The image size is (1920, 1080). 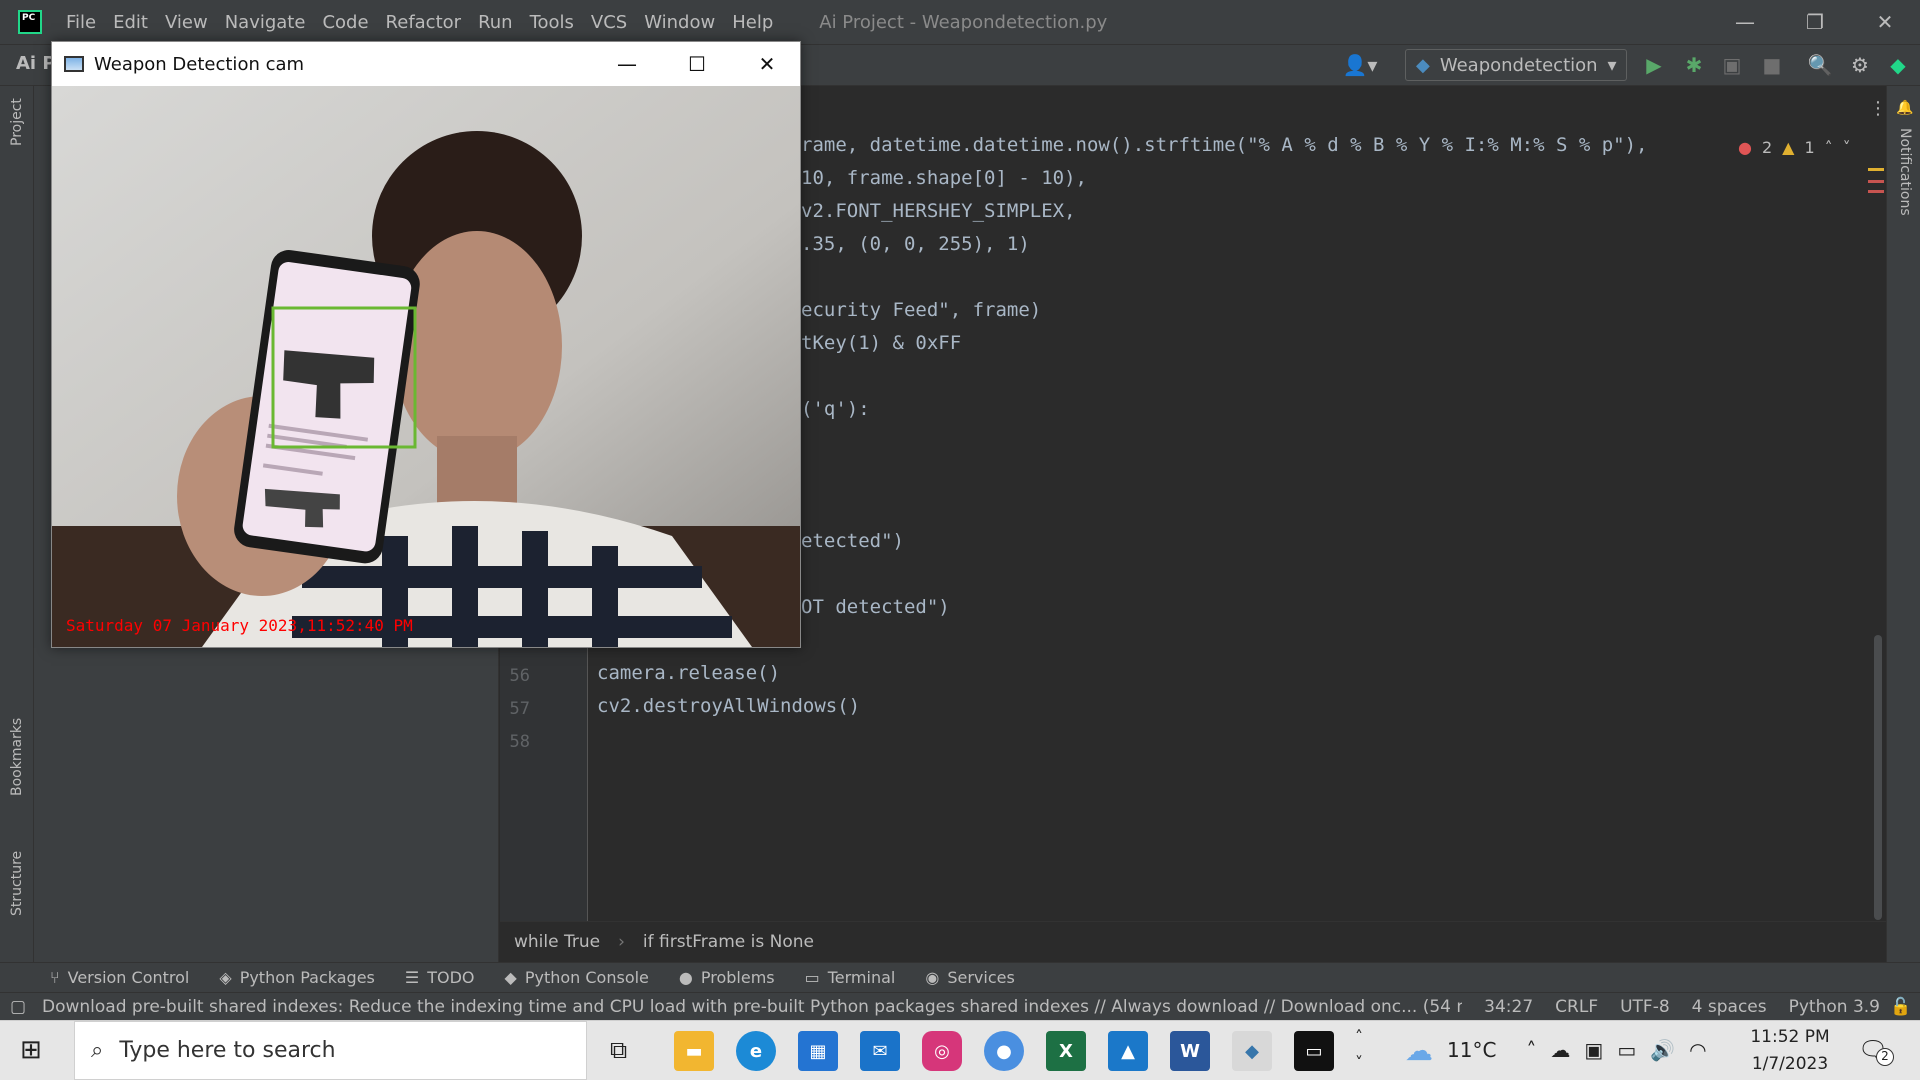 I want to click on taskbar-search: ⌕ Type here to search, so click(x=330, y=1050).